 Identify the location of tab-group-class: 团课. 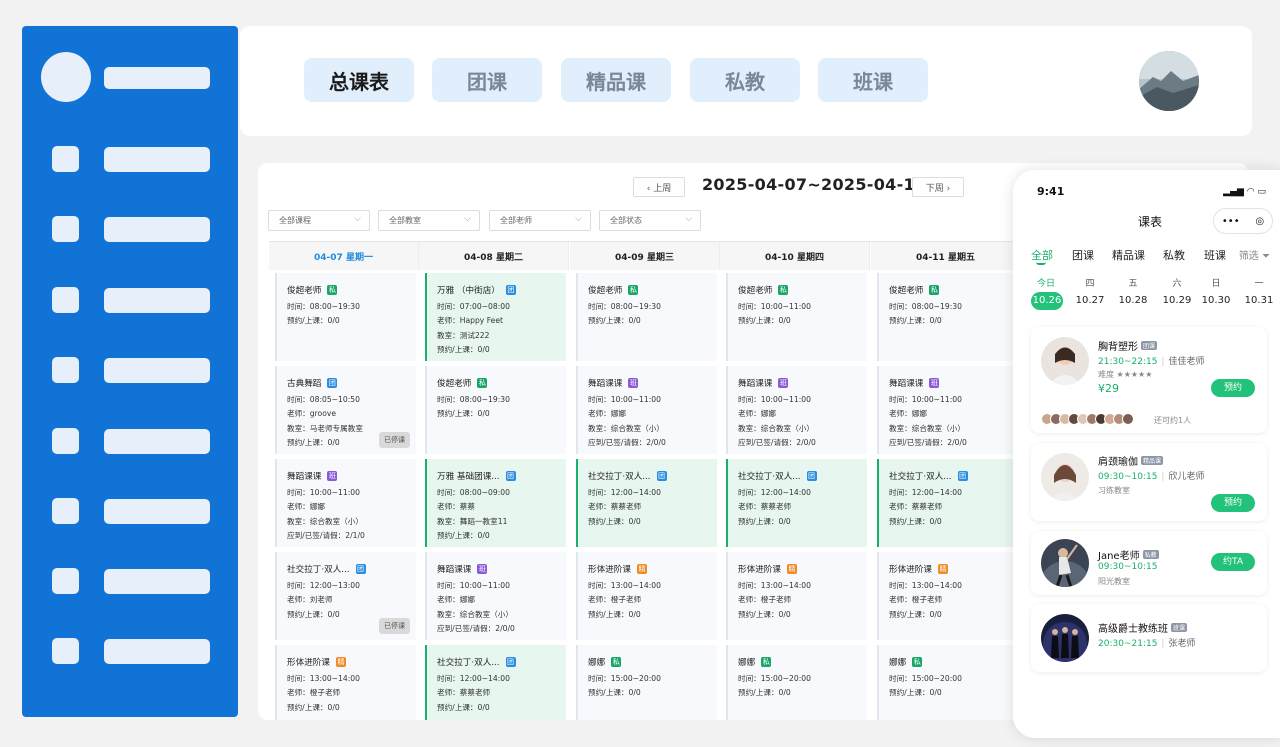
(487, 80).